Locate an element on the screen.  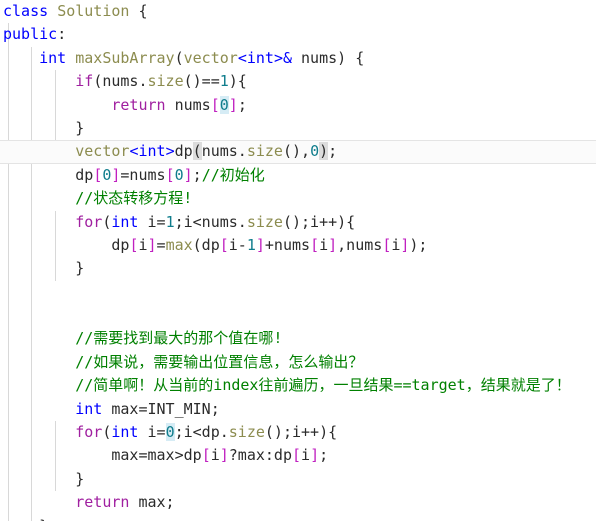
token-numhl: 0 is located at coordinates (224, 104).